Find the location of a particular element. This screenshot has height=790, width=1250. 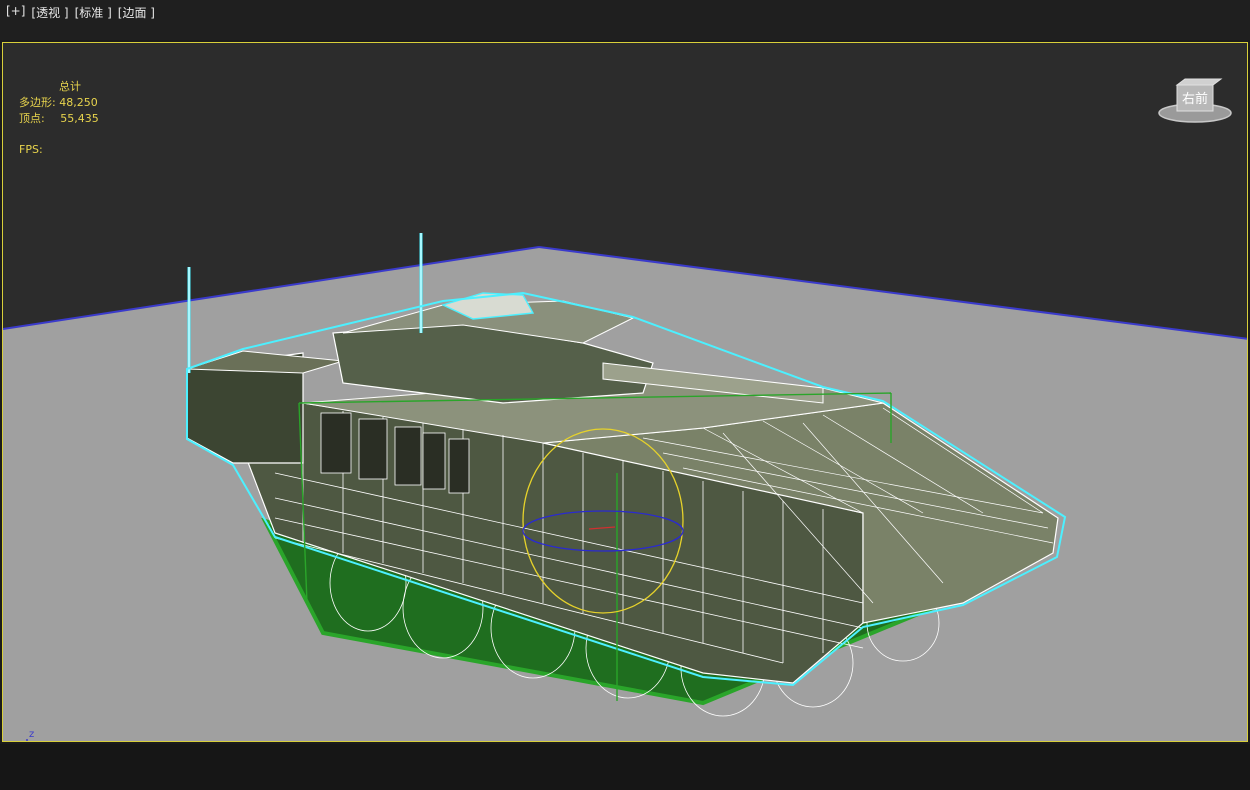

axis-labels: z x y is located at coordinates (31, 734).